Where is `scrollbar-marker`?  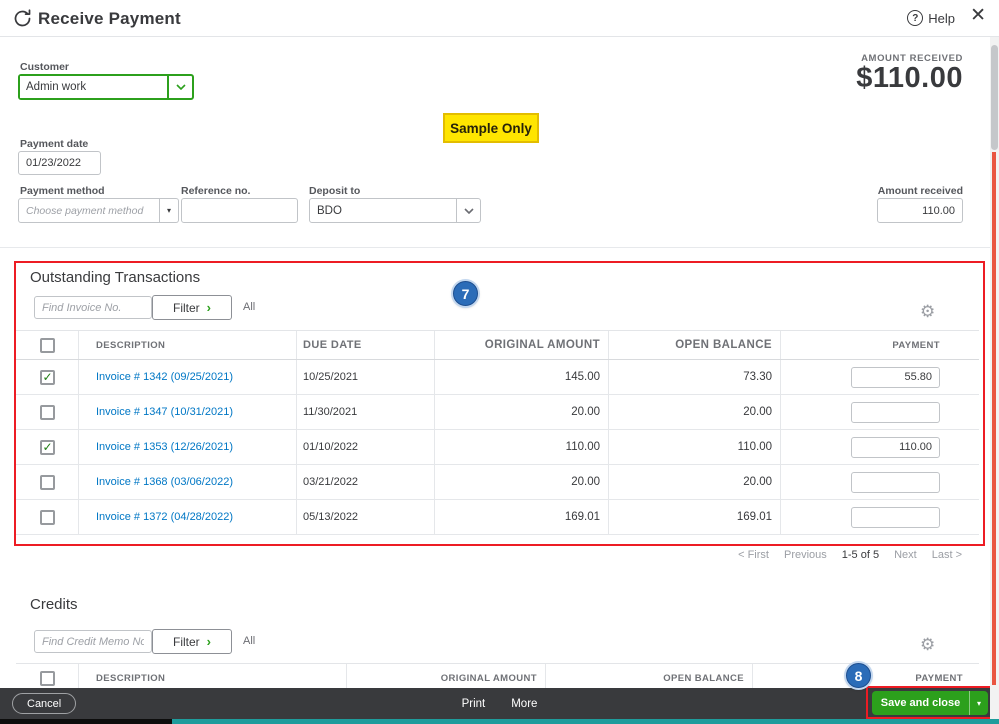 scrollbar-marker is located at coordinates (994, 418).